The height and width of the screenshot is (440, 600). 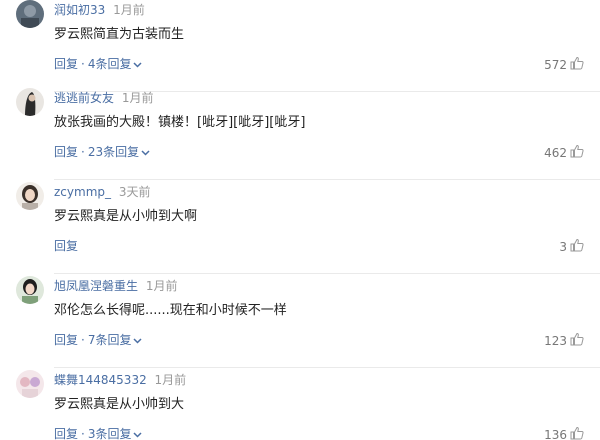 I want to click on like-button: 572, so click(x=564, y=65).